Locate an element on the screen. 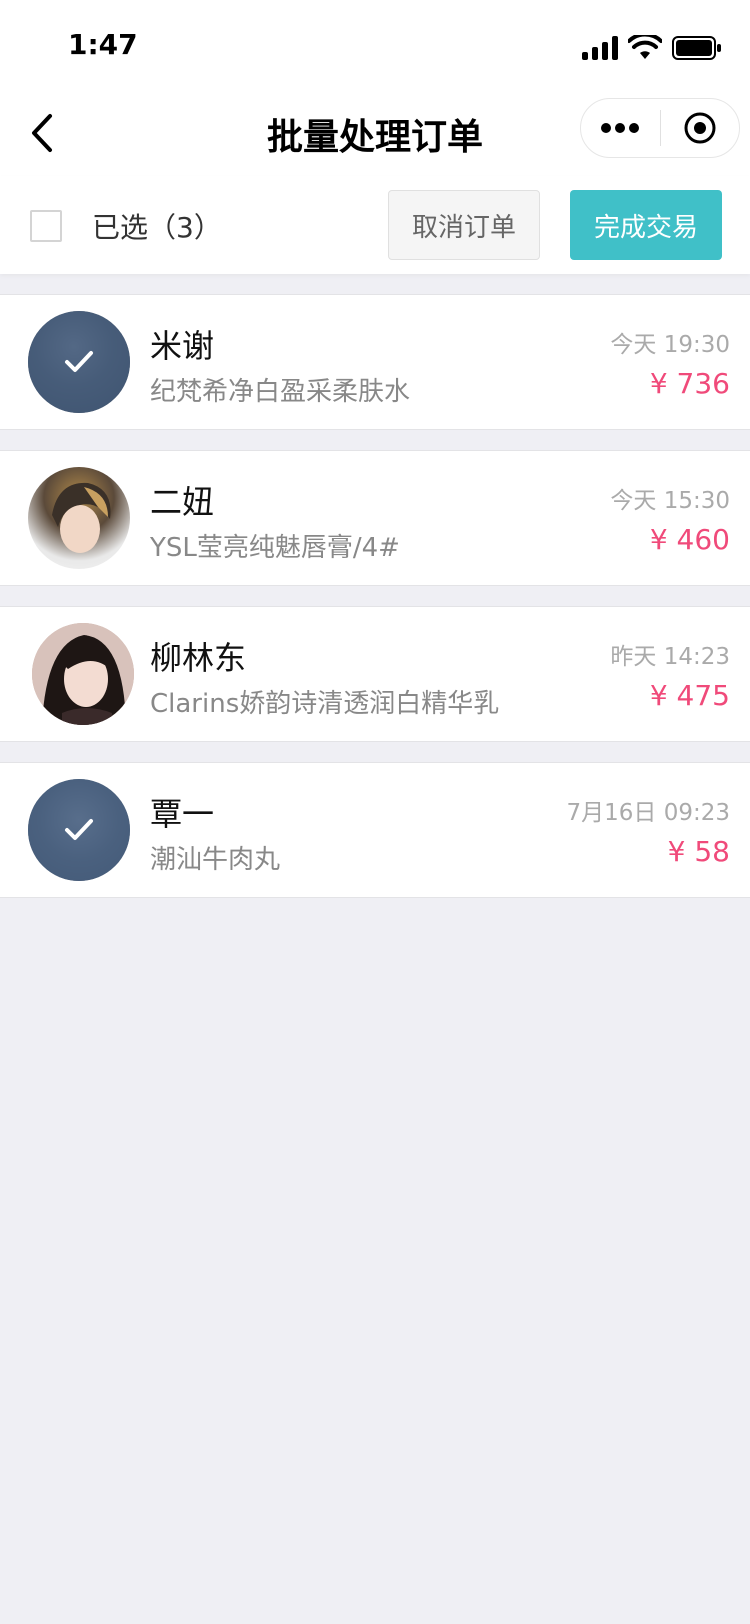  select-all-checkbox is located at coordinates (46, 226).